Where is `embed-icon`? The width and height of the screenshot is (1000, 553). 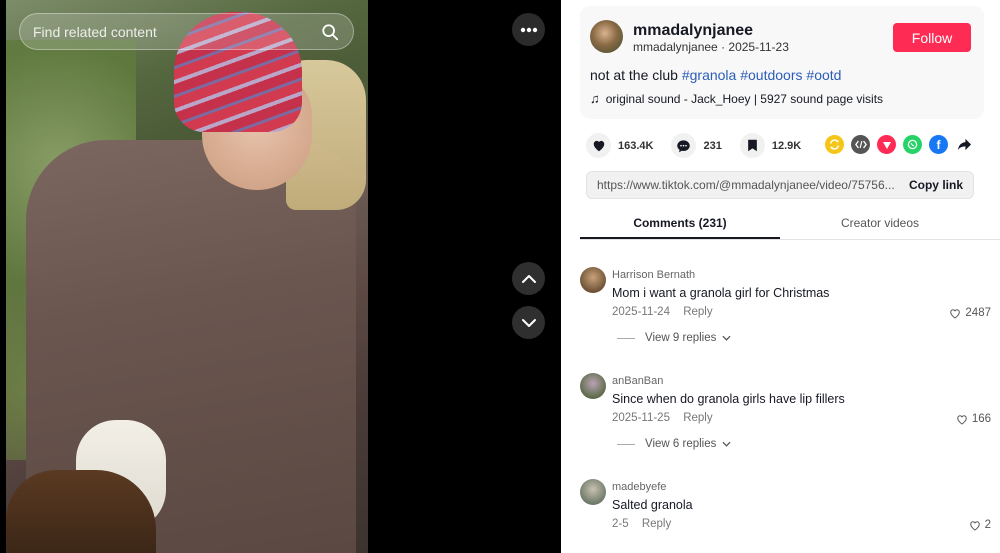
embed-icon is located at coordinates (860, 144).